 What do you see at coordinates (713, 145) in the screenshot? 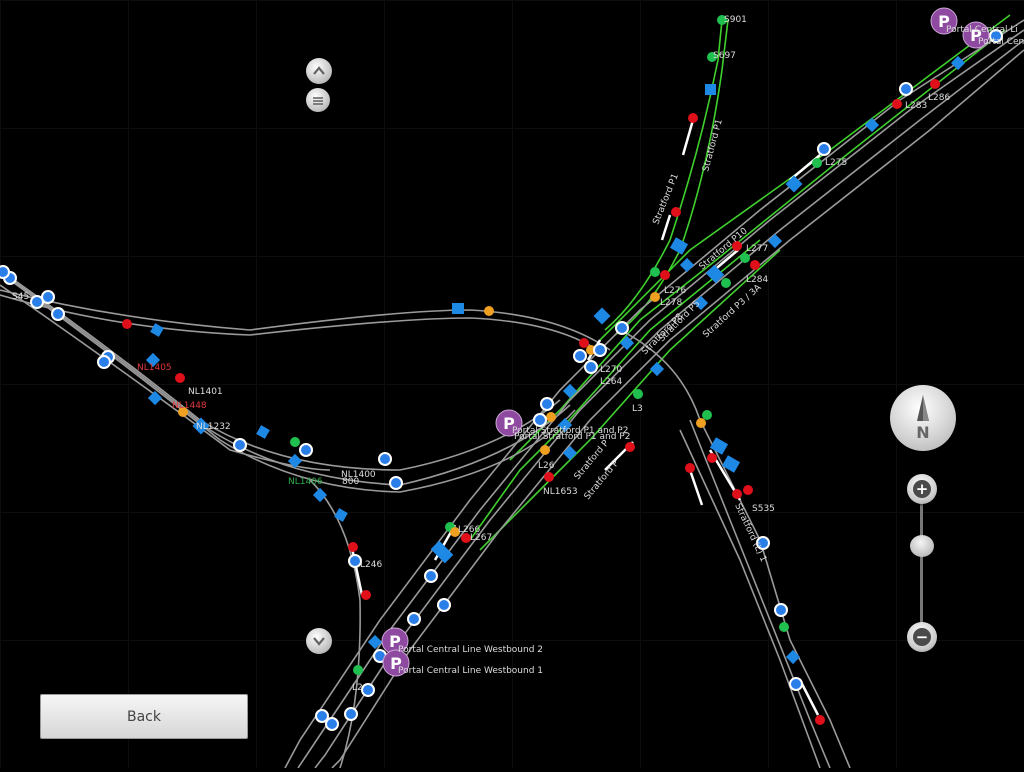
I see `label-stratford-p1-a: Stratford P1` at bounding box center [713, 145].